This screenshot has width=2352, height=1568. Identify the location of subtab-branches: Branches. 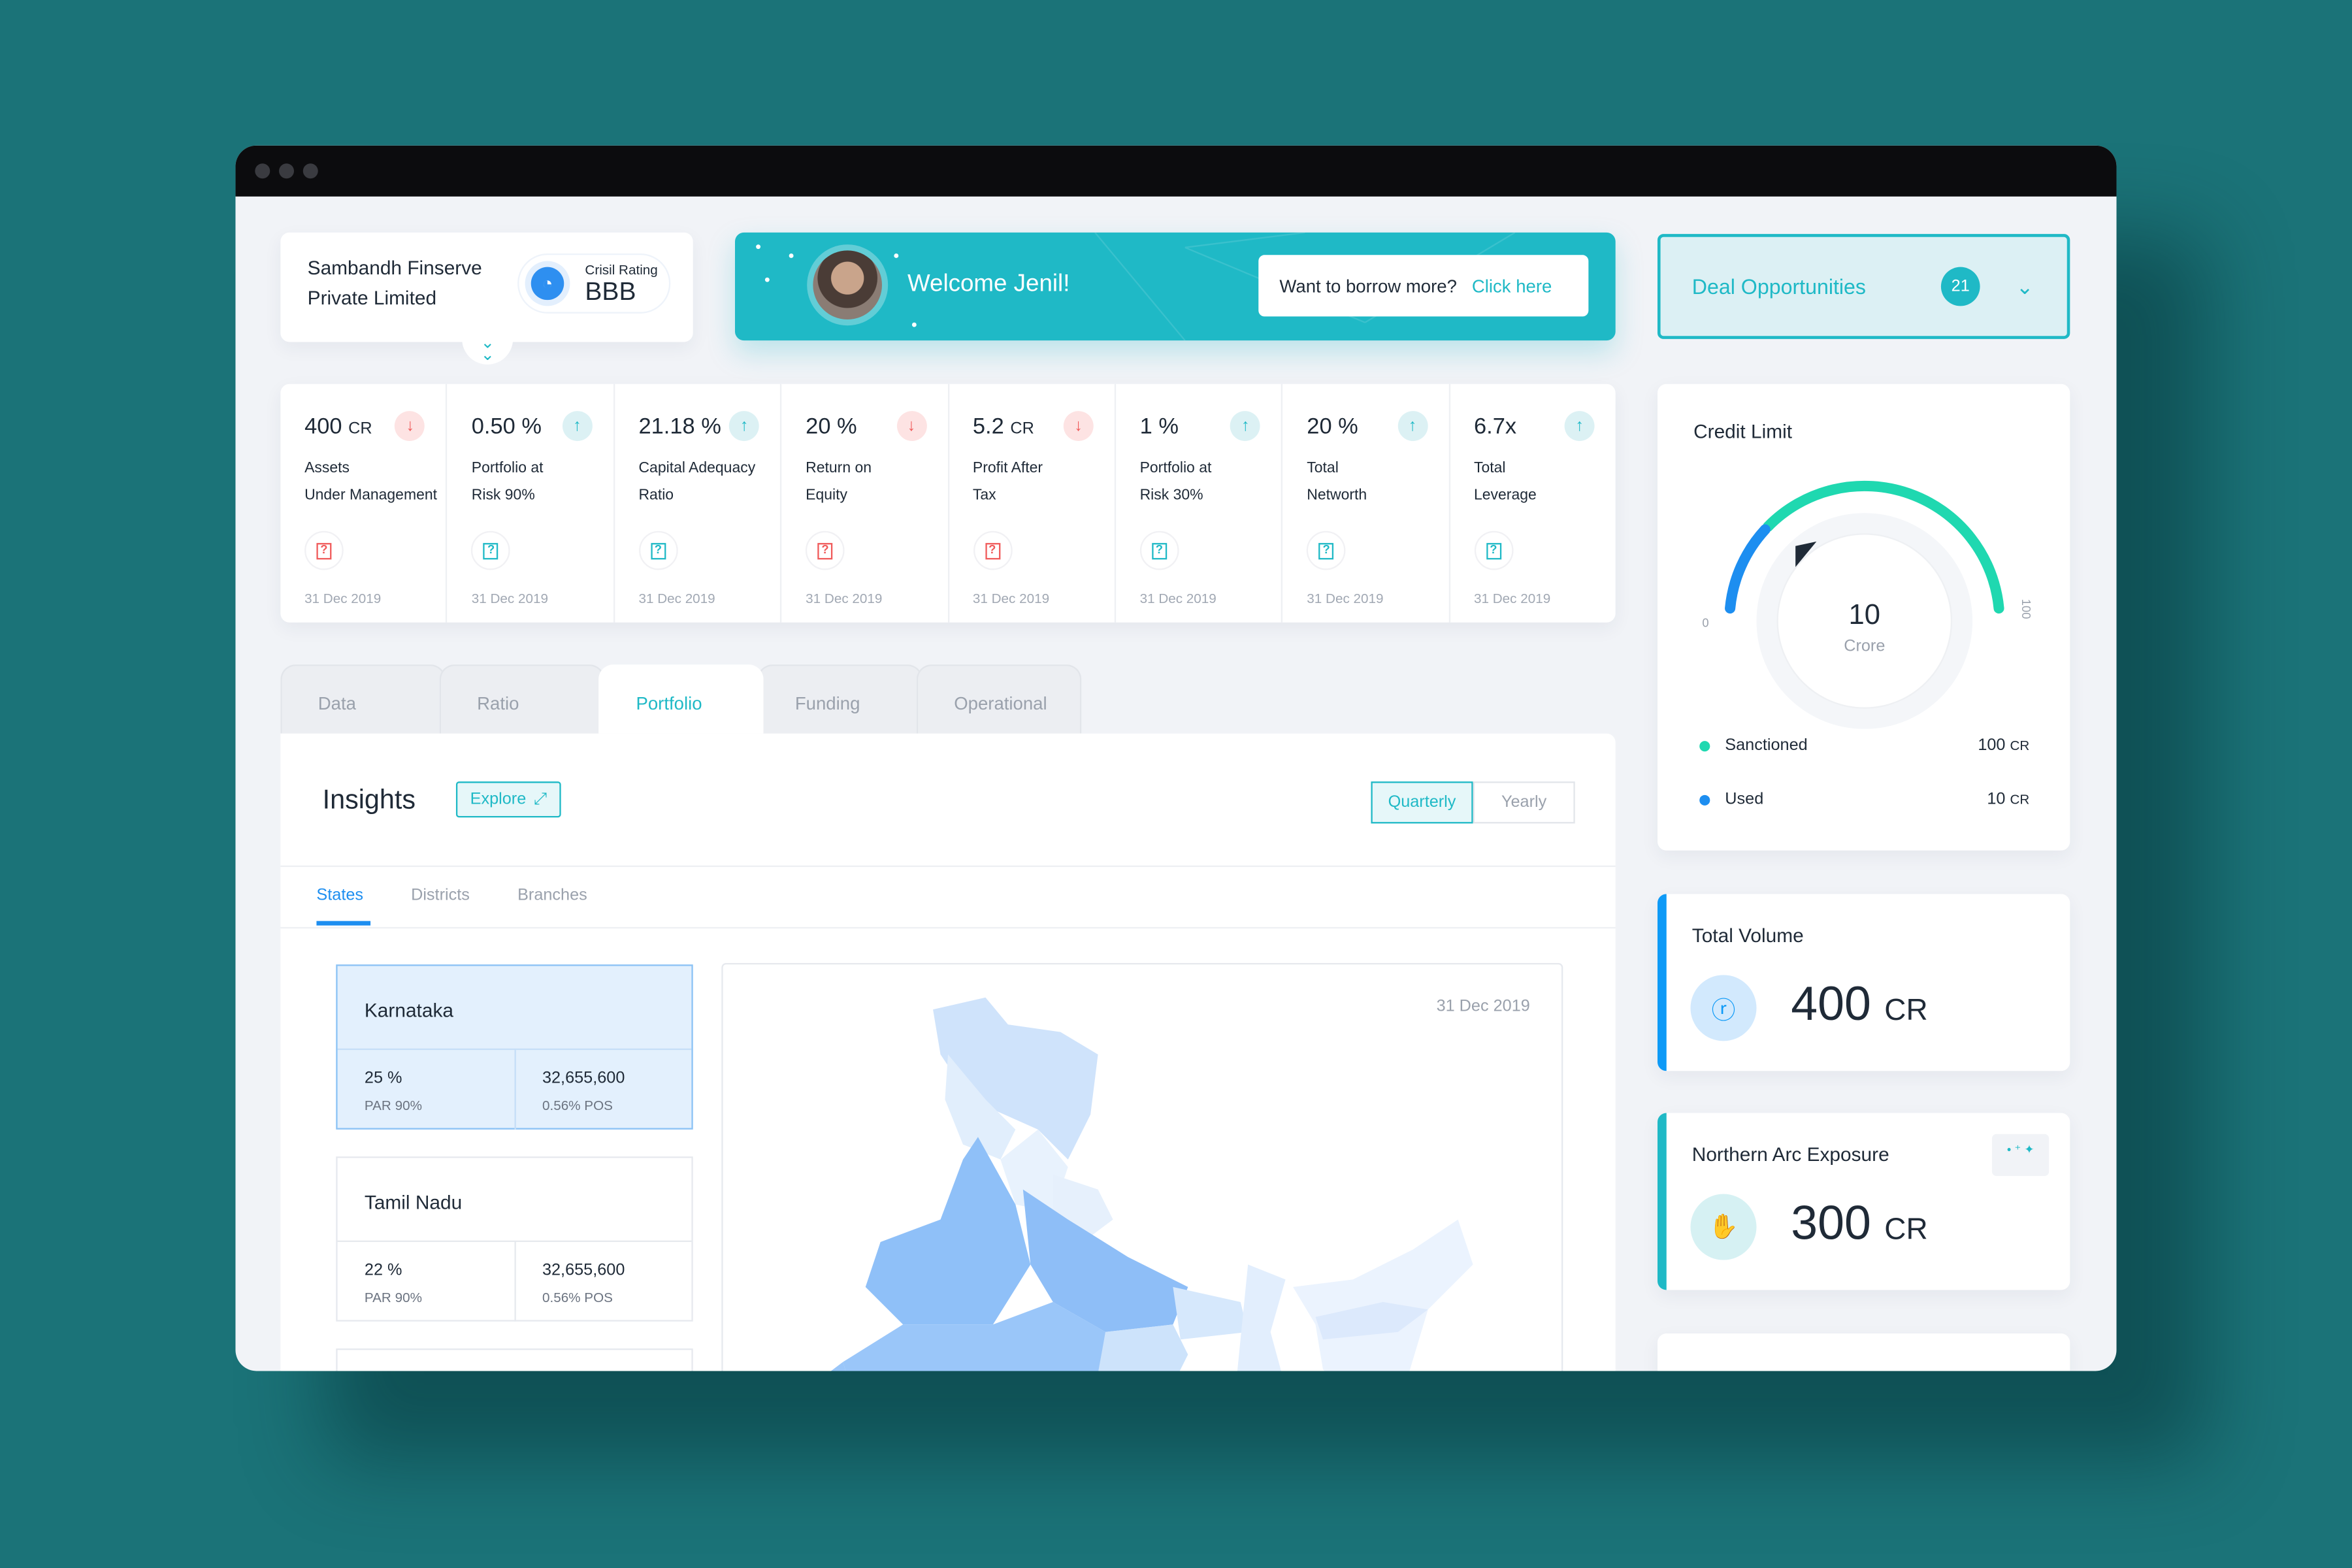
(552, 896).